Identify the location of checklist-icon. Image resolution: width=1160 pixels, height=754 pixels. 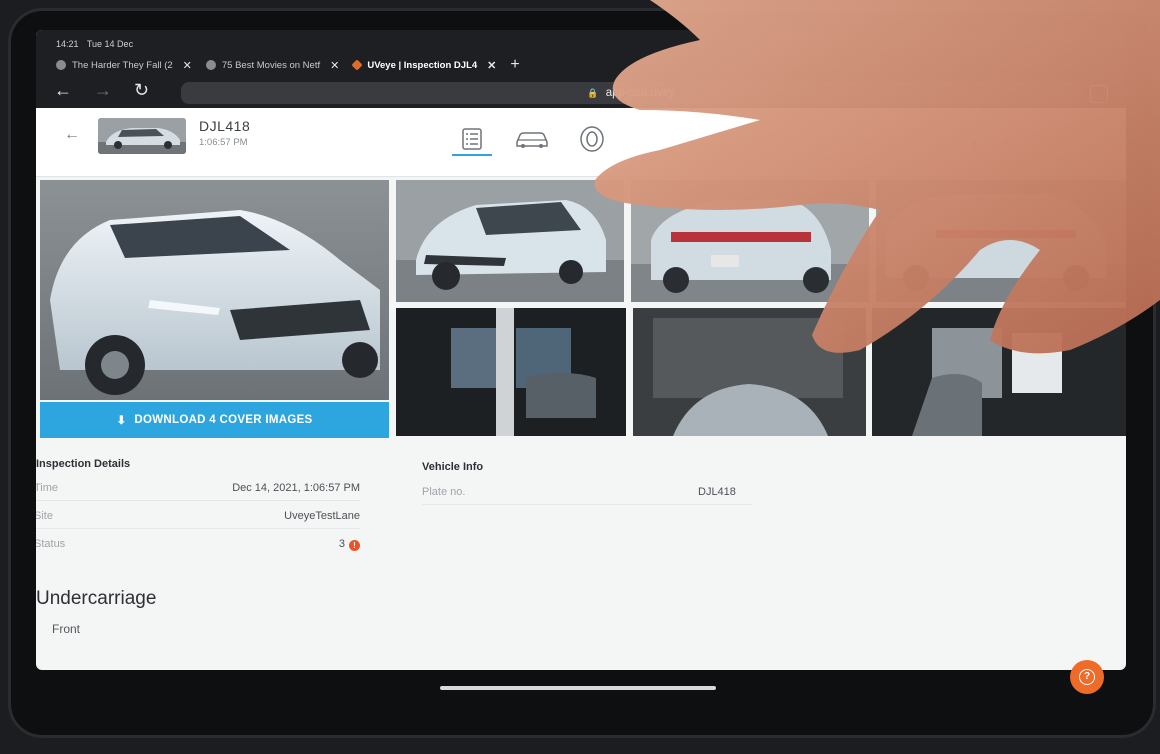
(472, 139).